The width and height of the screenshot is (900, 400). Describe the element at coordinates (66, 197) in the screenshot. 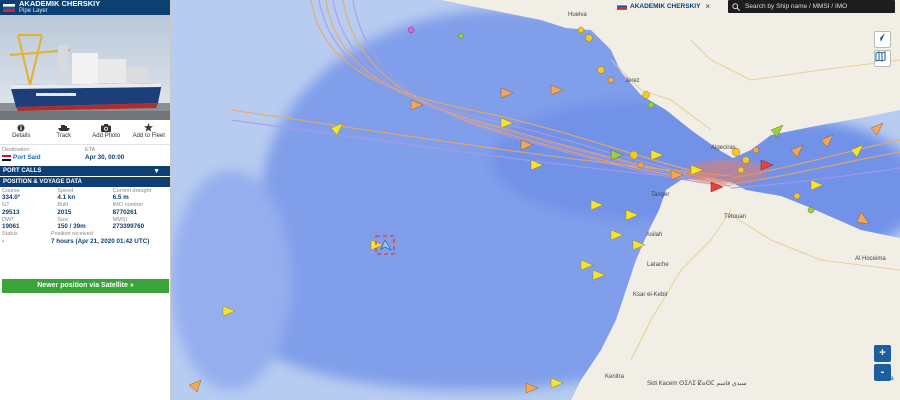

I see `speed-value: 4.1 kn` at that location.